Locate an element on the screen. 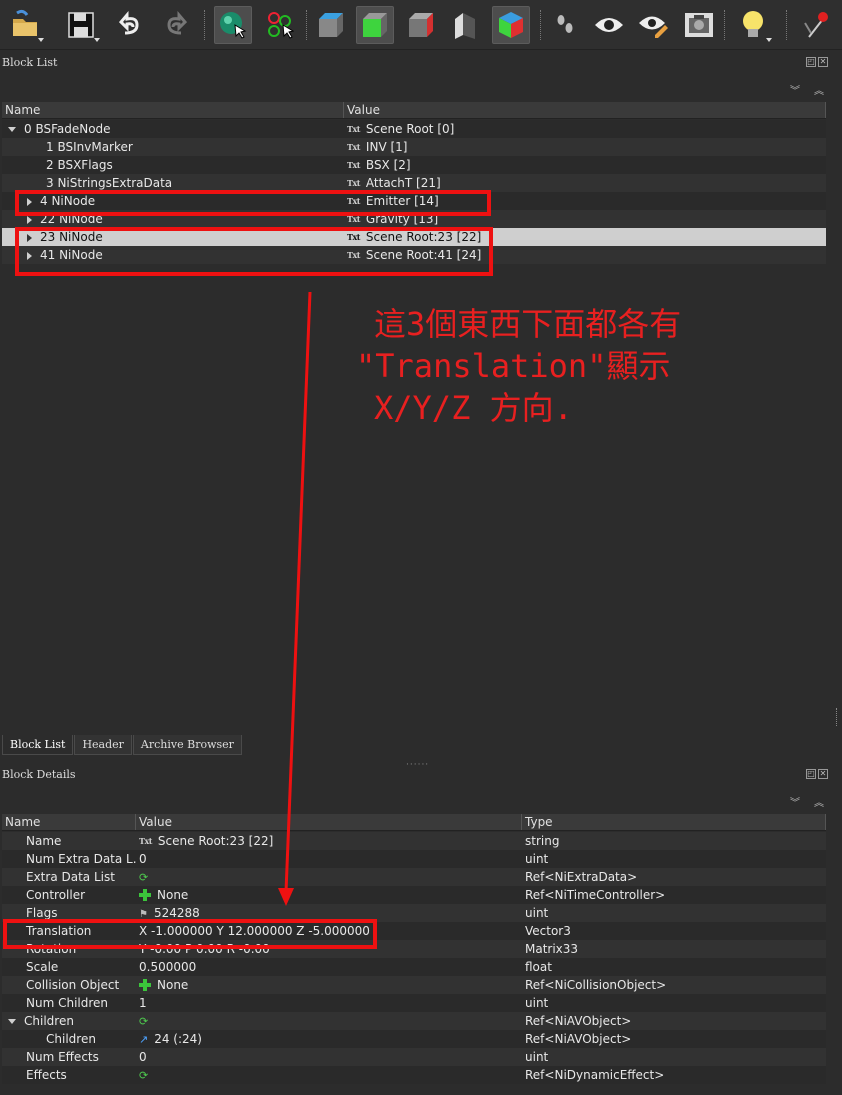 The width and height of the screenshot is (842, 1095). detail-value: ↗ 24 (:24) is located at coordinates (329, 1039).